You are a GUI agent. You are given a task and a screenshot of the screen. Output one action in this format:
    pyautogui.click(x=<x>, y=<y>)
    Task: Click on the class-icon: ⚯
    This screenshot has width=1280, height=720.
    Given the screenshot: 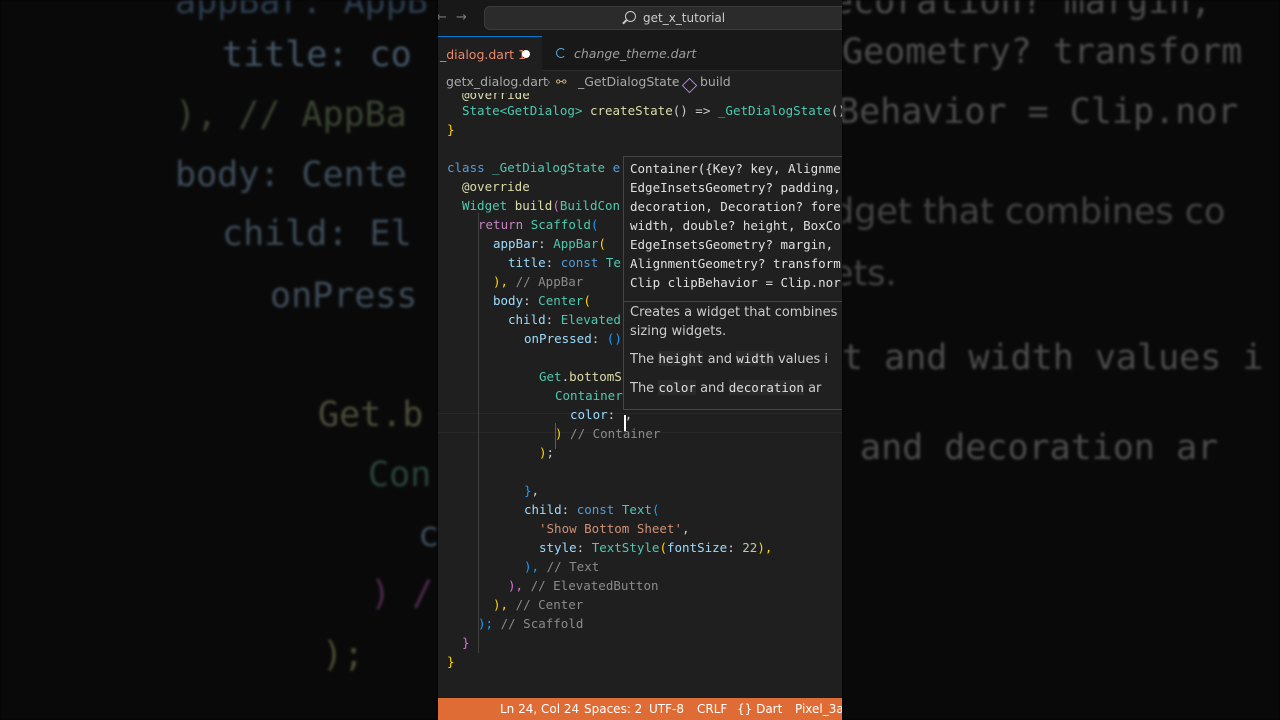 What is the action you would take?
    pyautogui.click(x=561, y=81)
    